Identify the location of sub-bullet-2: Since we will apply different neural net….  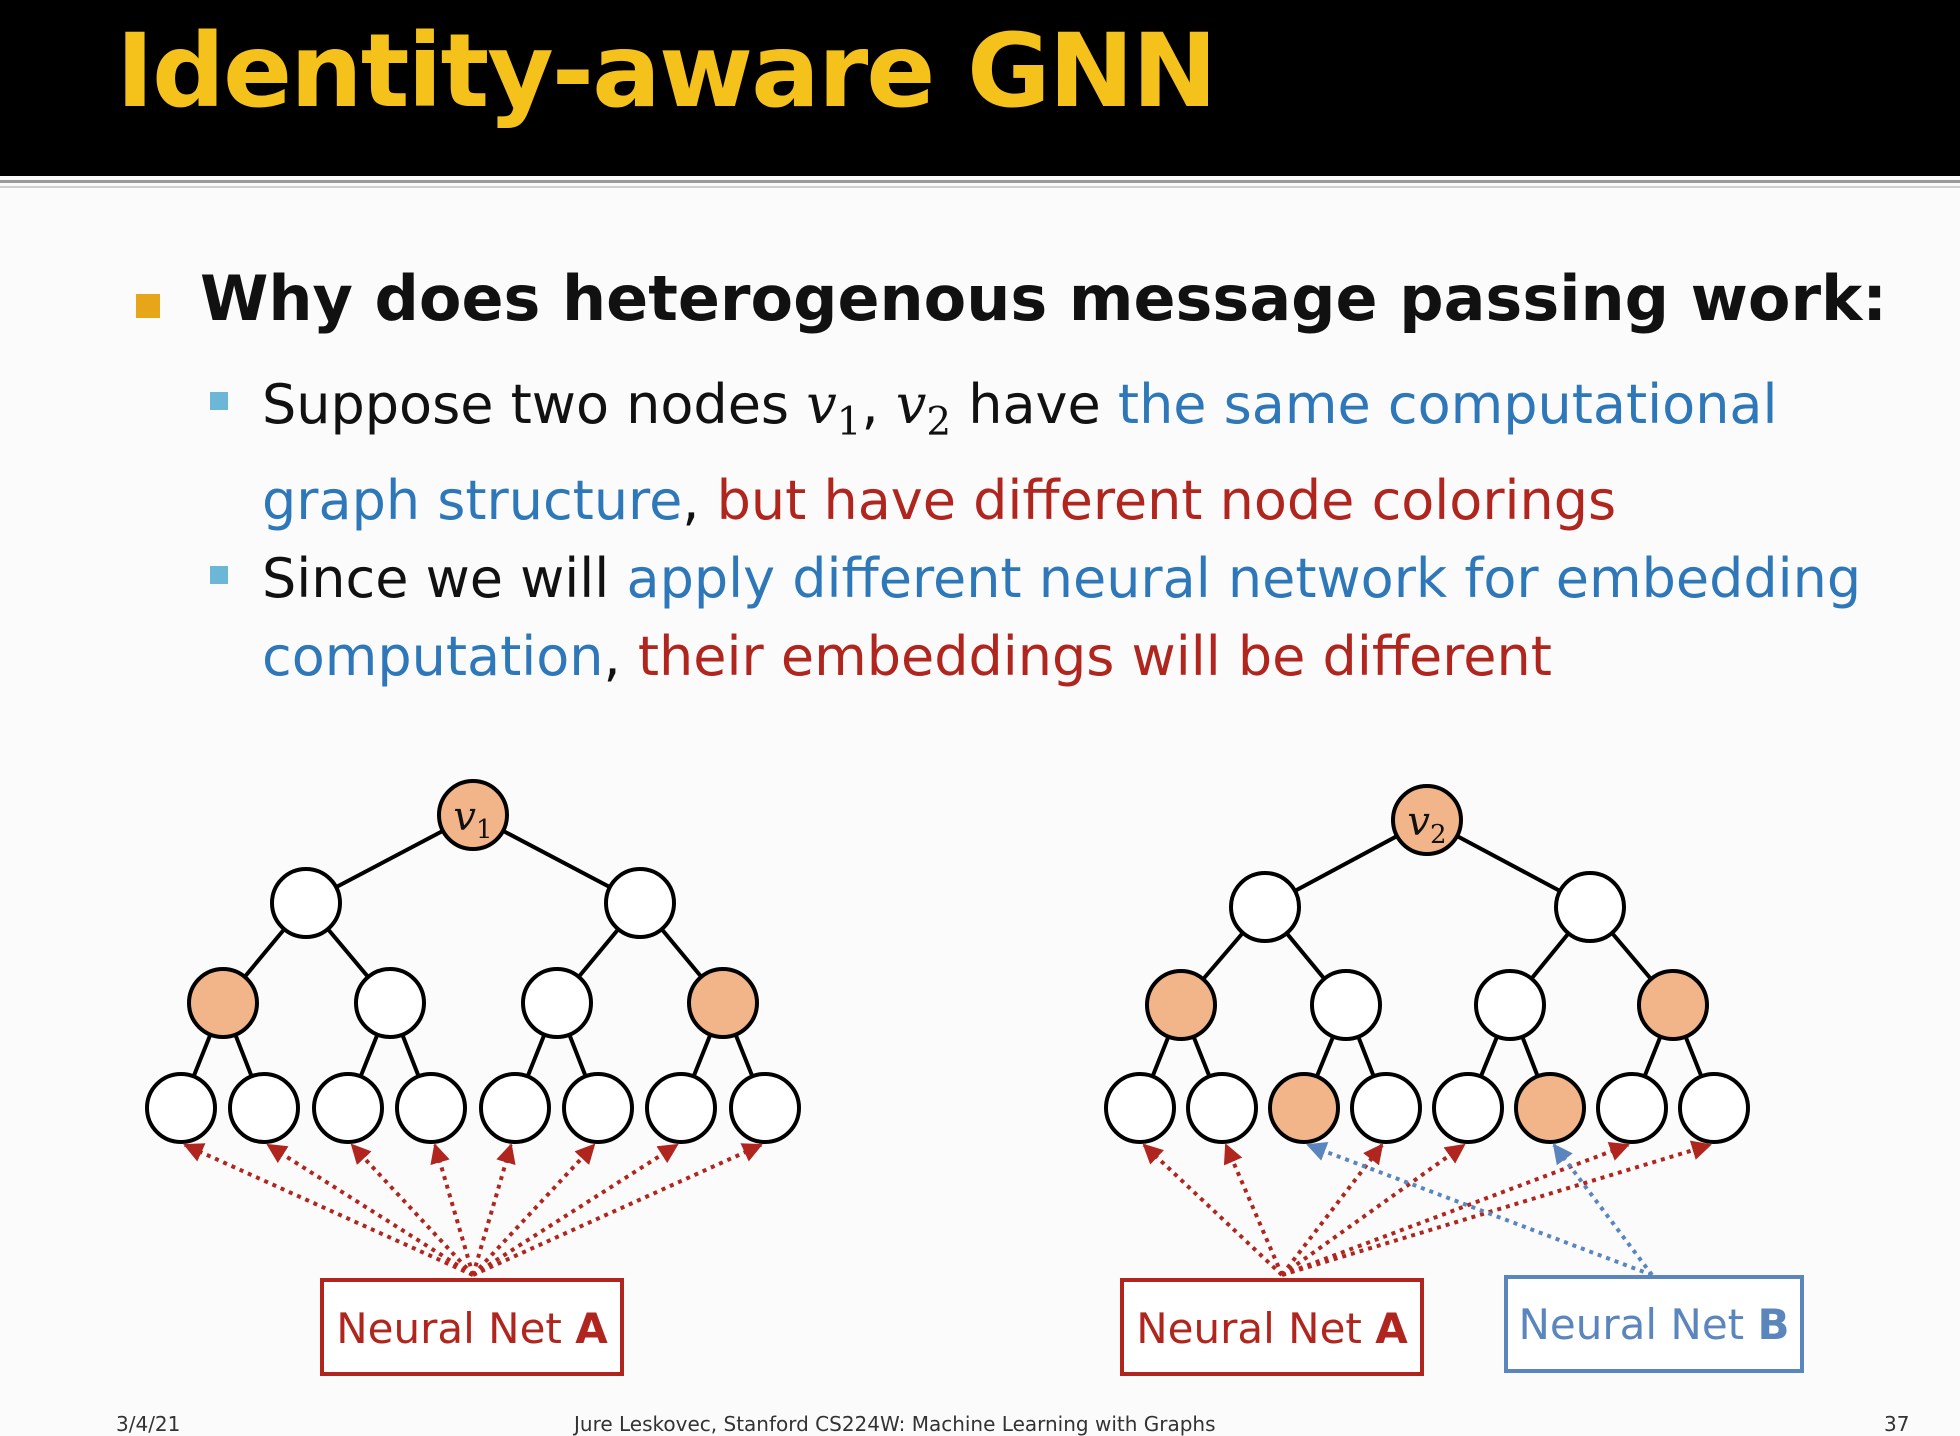
(1062, 617).